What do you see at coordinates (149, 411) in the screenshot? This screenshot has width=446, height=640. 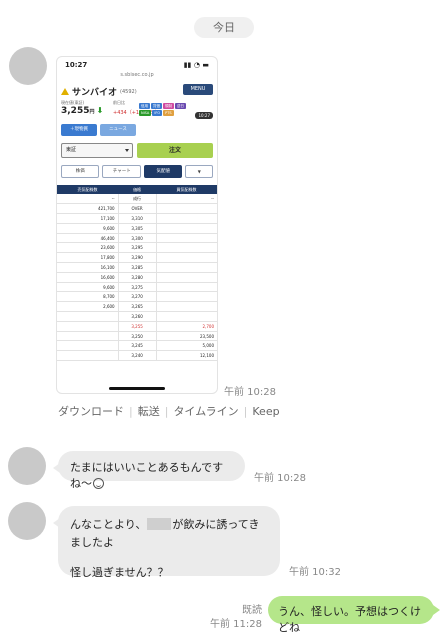 I see `forward-link: 転送` at bounding box center [149, 411].